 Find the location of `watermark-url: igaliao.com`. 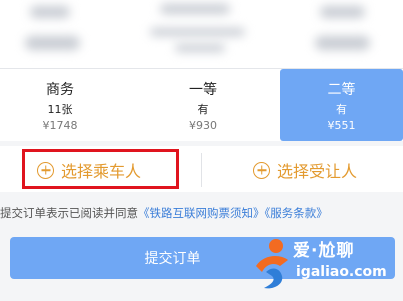

watermark-url: igaliao.com is located at coordinates (341, 272).